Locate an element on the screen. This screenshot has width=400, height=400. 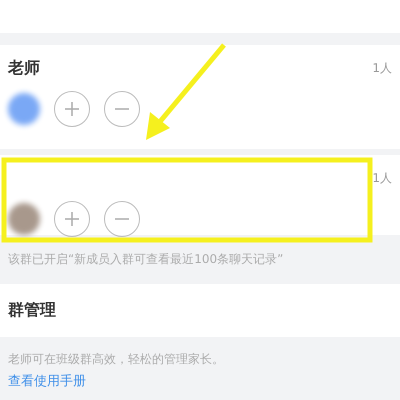
description-text: 老师可在班级群高效，轻松的管理家长。 is located at coordinates (116, 359).